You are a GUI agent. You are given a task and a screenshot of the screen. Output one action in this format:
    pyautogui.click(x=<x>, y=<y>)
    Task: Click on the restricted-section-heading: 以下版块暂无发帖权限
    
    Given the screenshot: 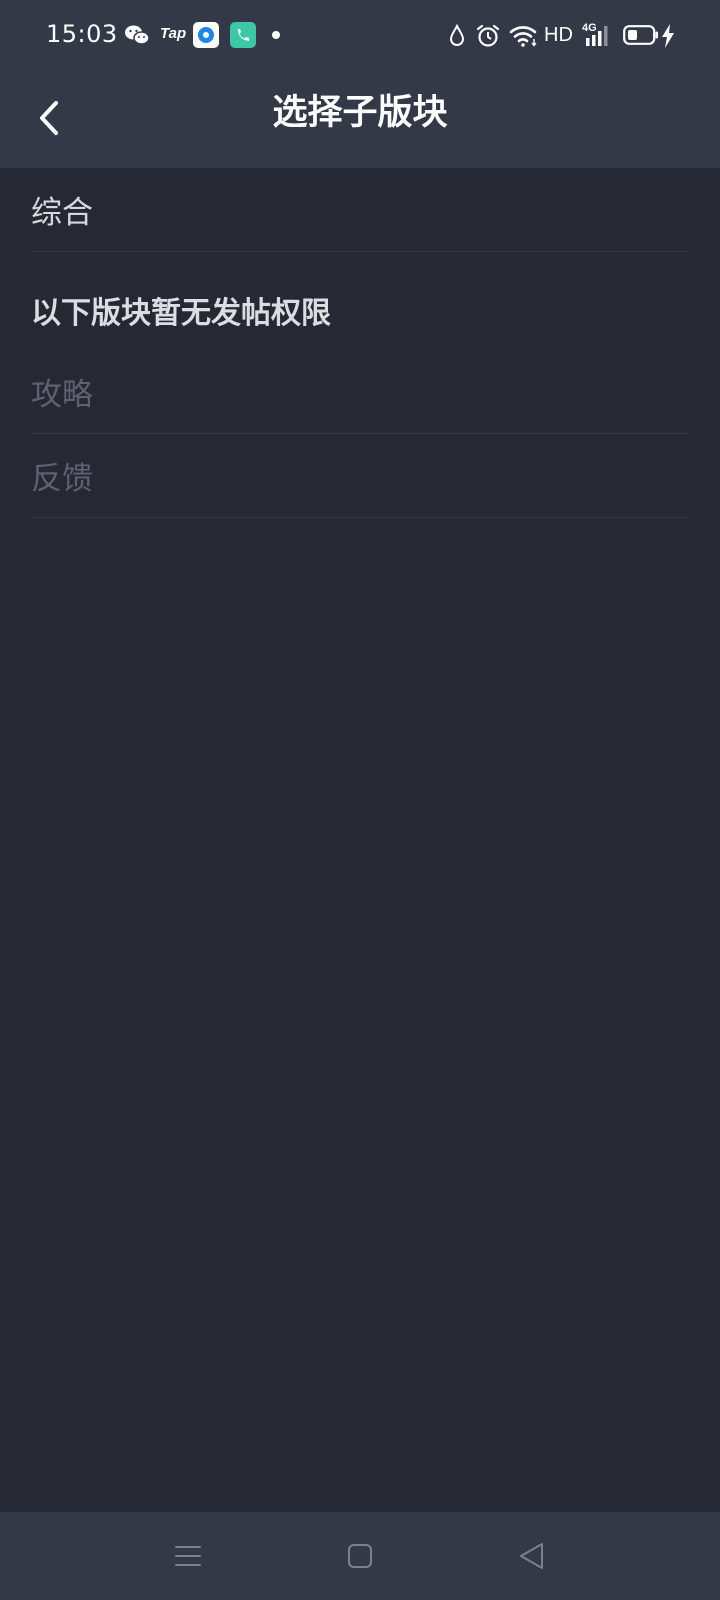 What is the action you would take?
    pyautogui.click(x=181, y=313)
    